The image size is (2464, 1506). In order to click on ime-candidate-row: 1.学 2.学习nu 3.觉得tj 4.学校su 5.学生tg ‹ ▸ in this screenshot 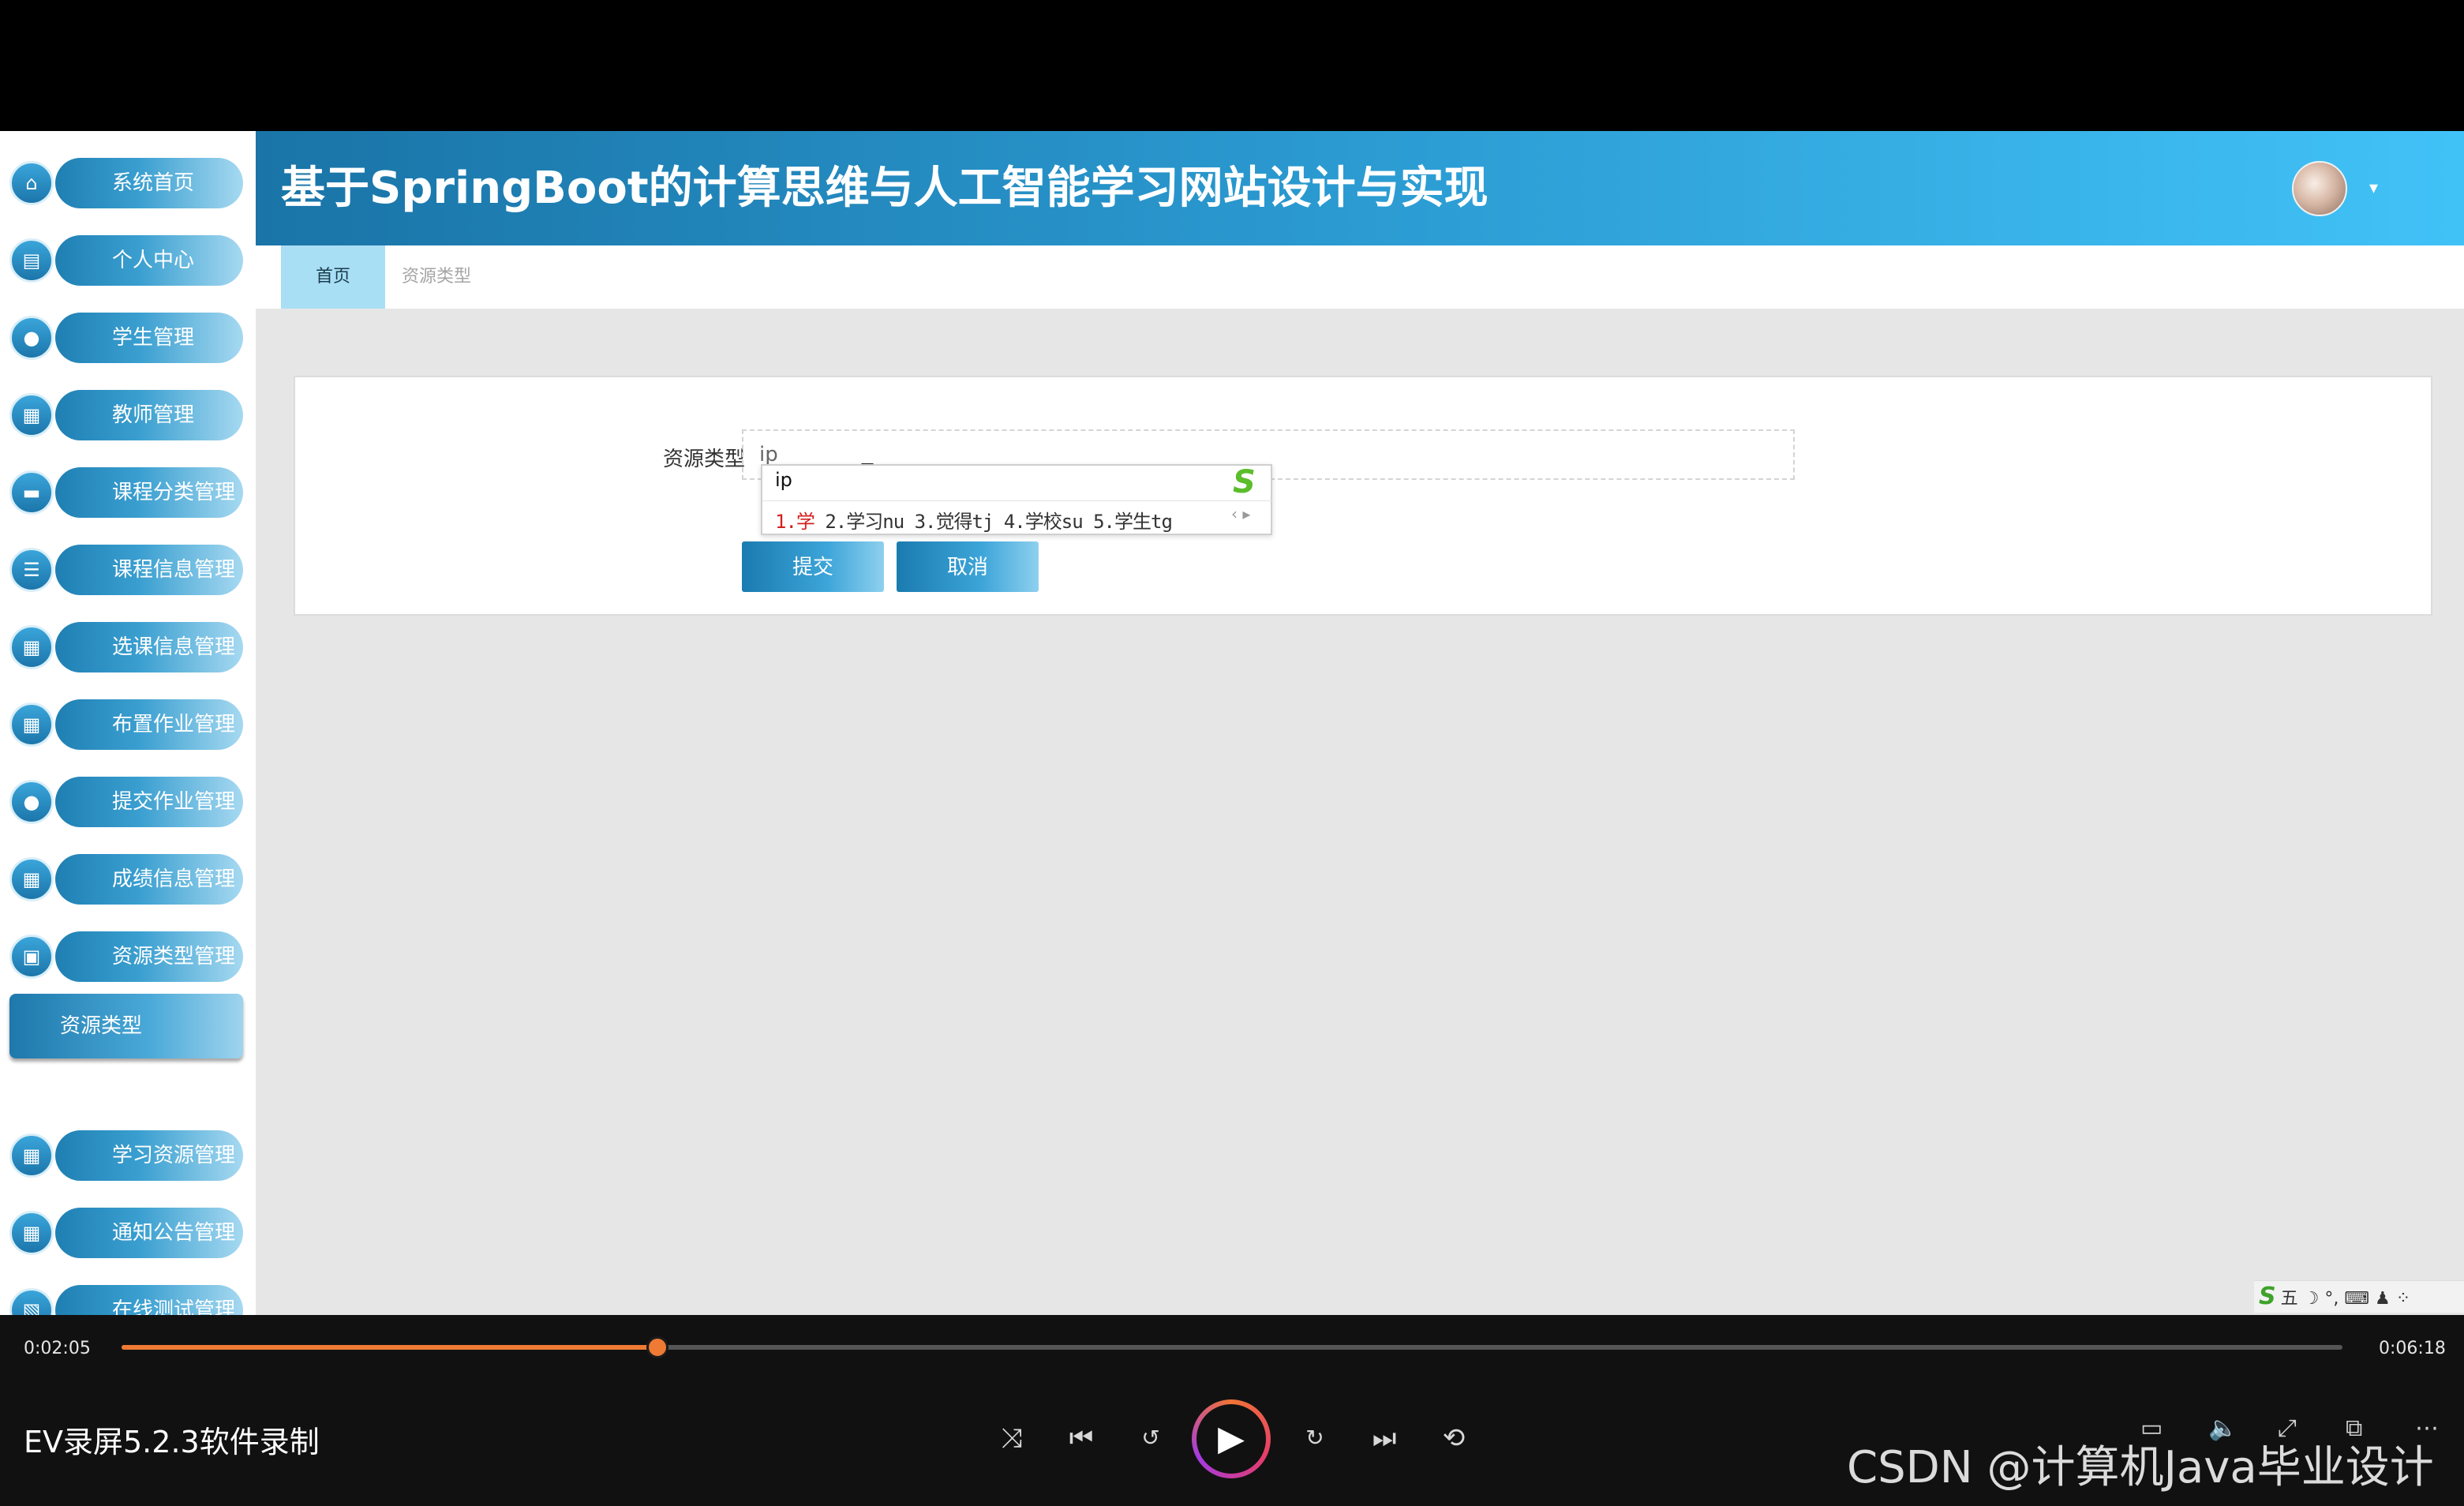, I will do `click(1017, 518)`.